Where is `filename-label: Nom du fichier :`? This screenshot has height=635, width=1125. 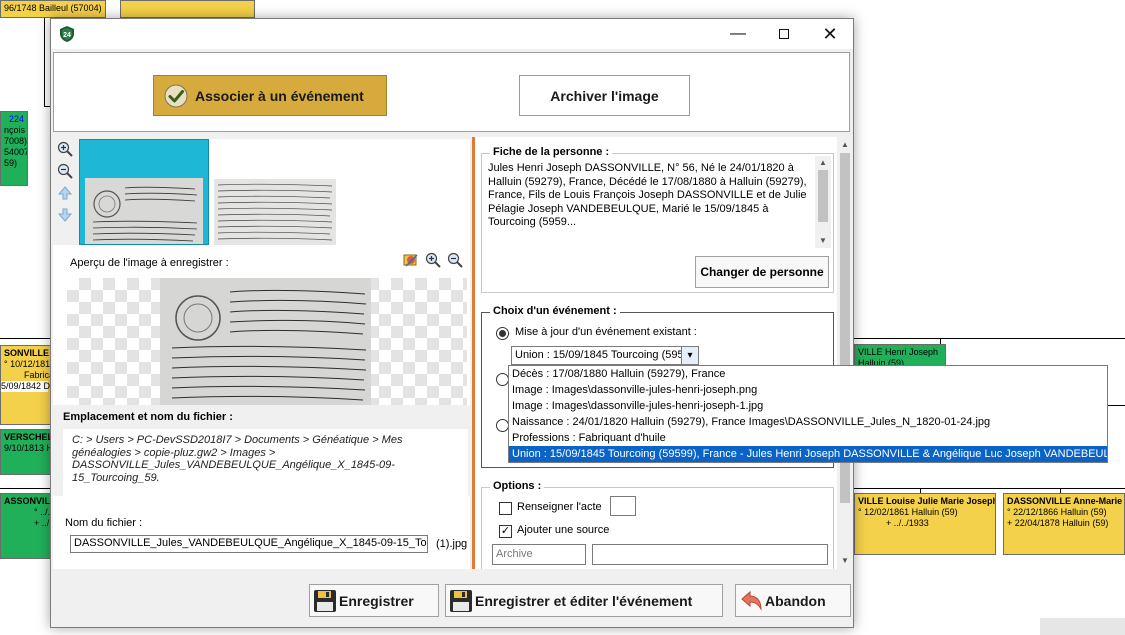
filename-label: Nom du fichier : is located at coordinates (104, 523).